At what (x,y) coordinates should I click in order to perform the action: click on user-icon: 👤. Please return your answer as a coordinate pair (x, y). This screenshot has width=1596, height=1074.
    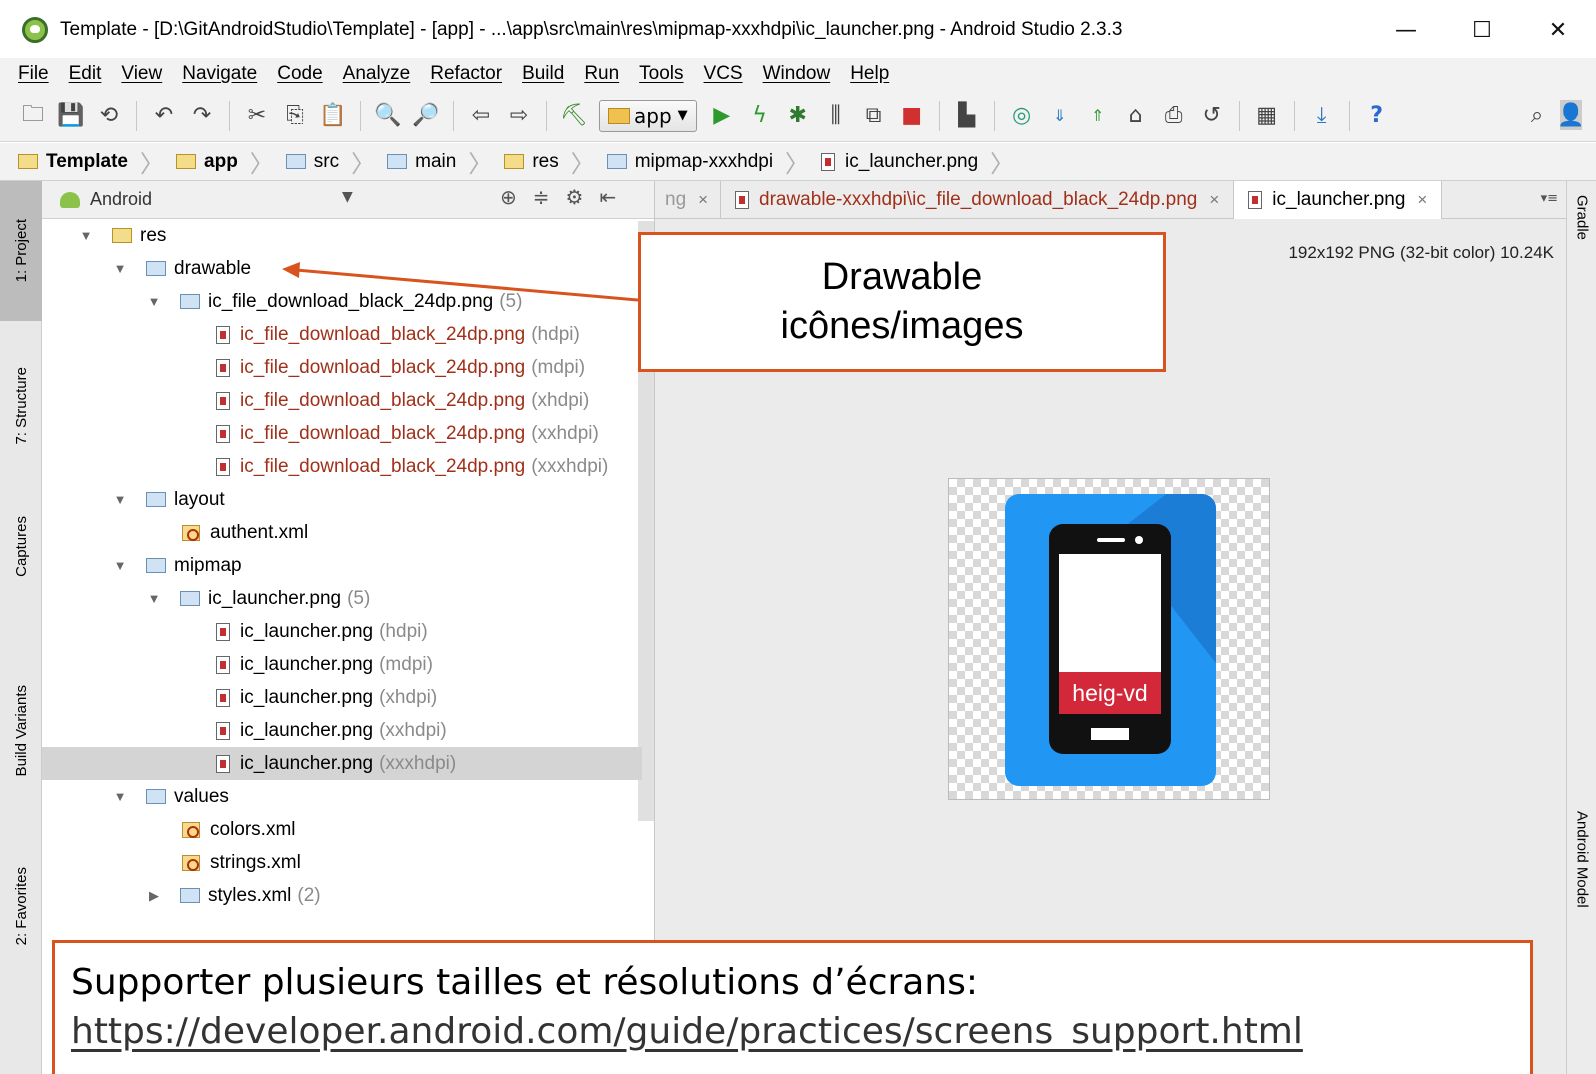
    Looking at the image, I should click on (1571, 115).